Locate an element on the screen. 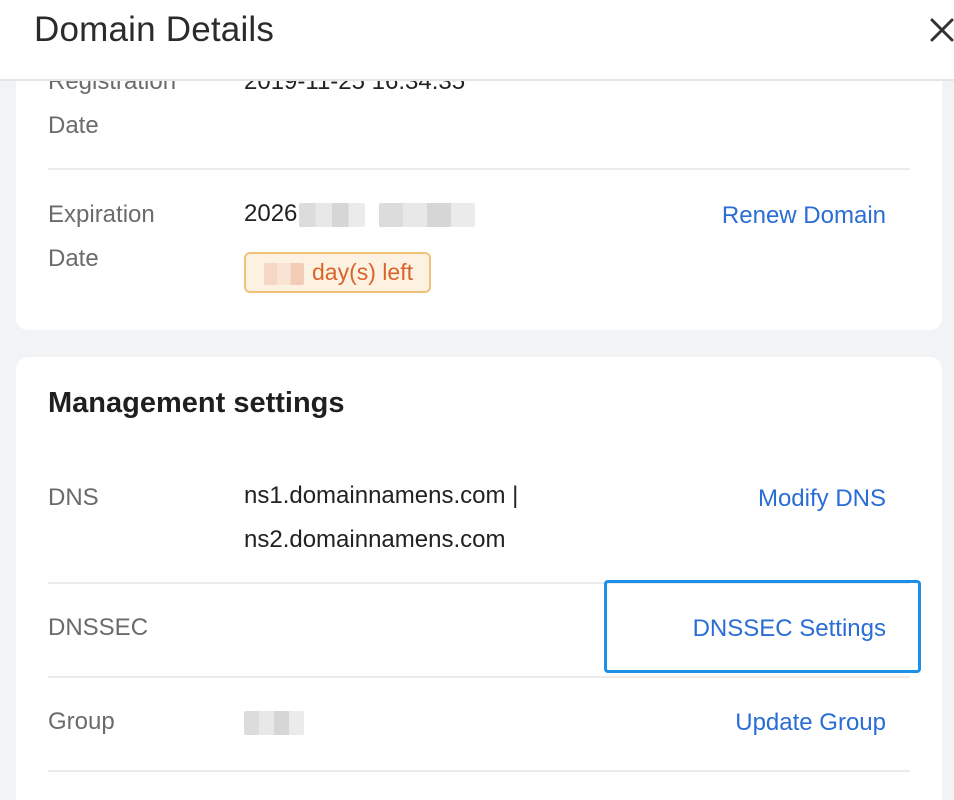 This screenshot has width=954, height=800. expiration-date-label: Expiration Date is located at coordinates (101, 236).